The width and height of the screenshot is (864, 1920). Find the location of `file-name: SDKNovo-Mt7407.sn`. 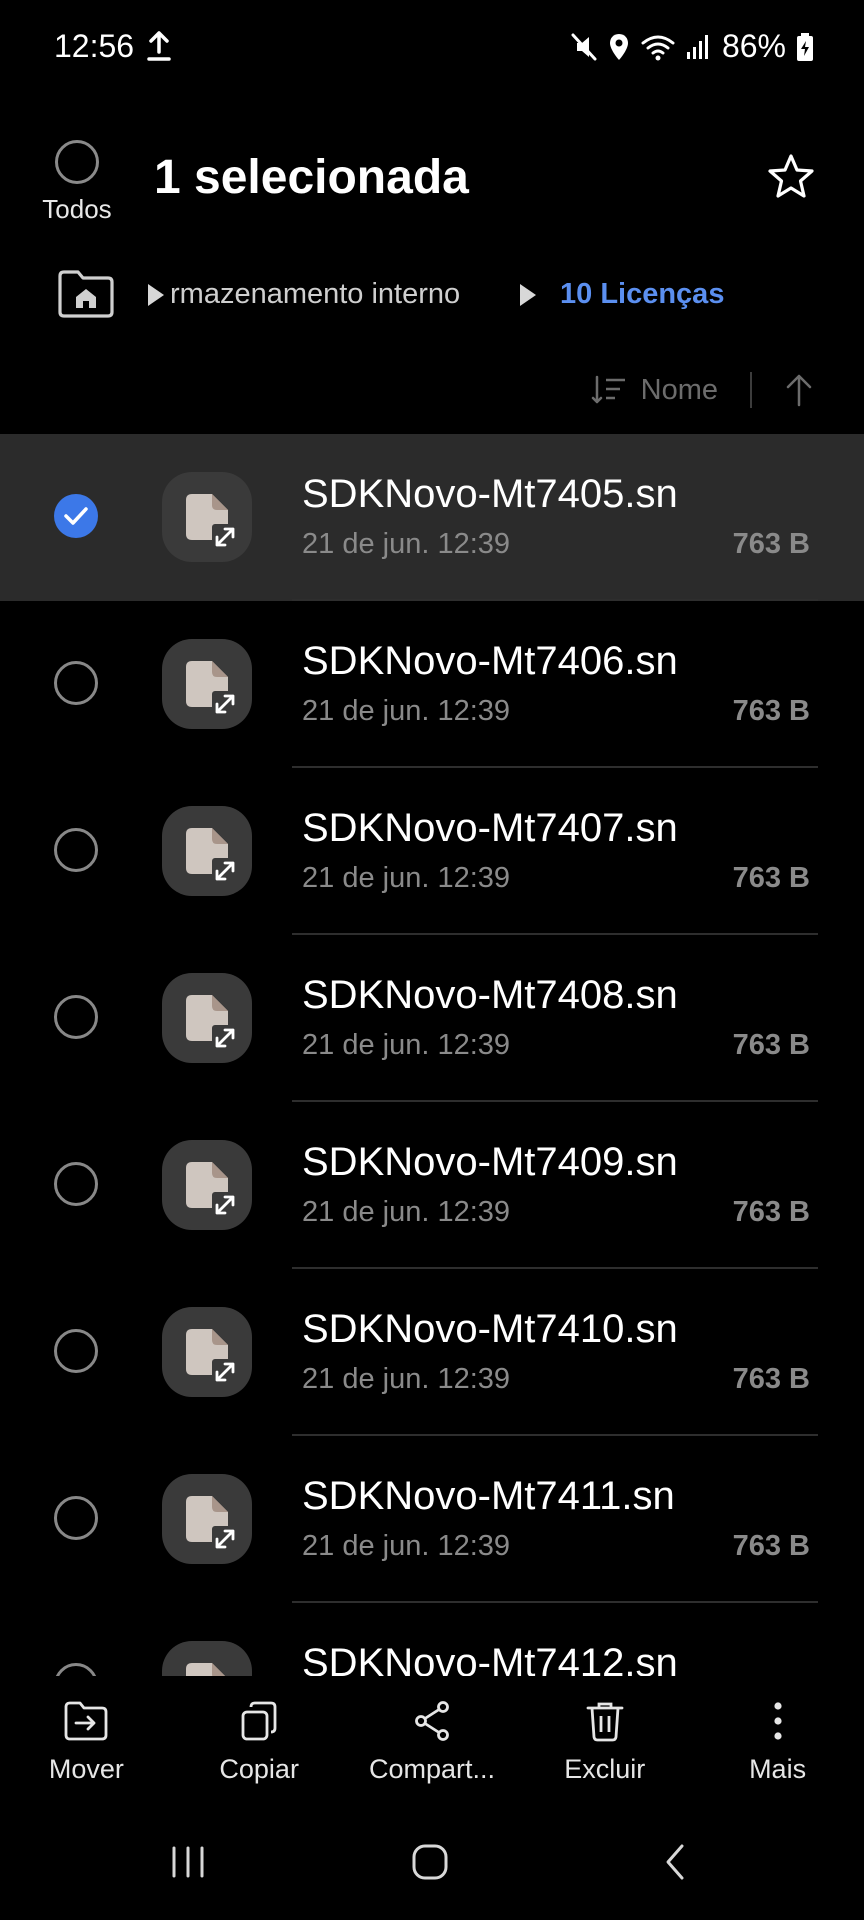

file-name: SDKNovo-Mt7407.sn is located at coordinates (490, 828).